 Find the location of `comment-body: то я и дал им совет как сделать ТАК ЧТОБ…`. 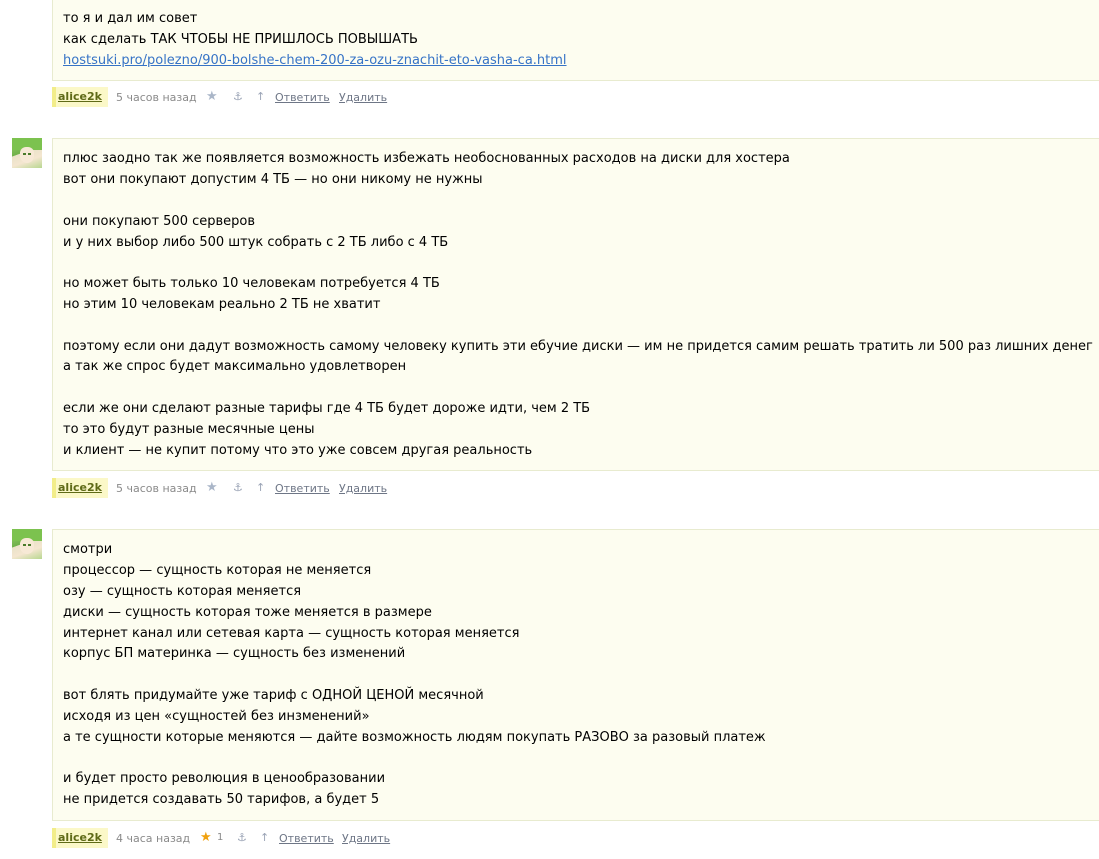

comment-body: то я и дал им совет как сделать ТАК ЧТОБ… is located at coordinates (575, 40).